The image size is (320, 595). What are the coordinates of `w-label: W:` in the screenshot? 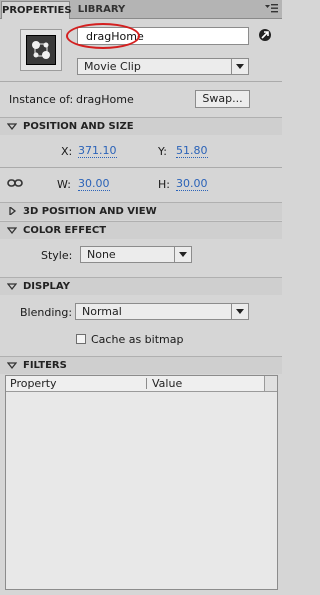 It's located at (64, 184).